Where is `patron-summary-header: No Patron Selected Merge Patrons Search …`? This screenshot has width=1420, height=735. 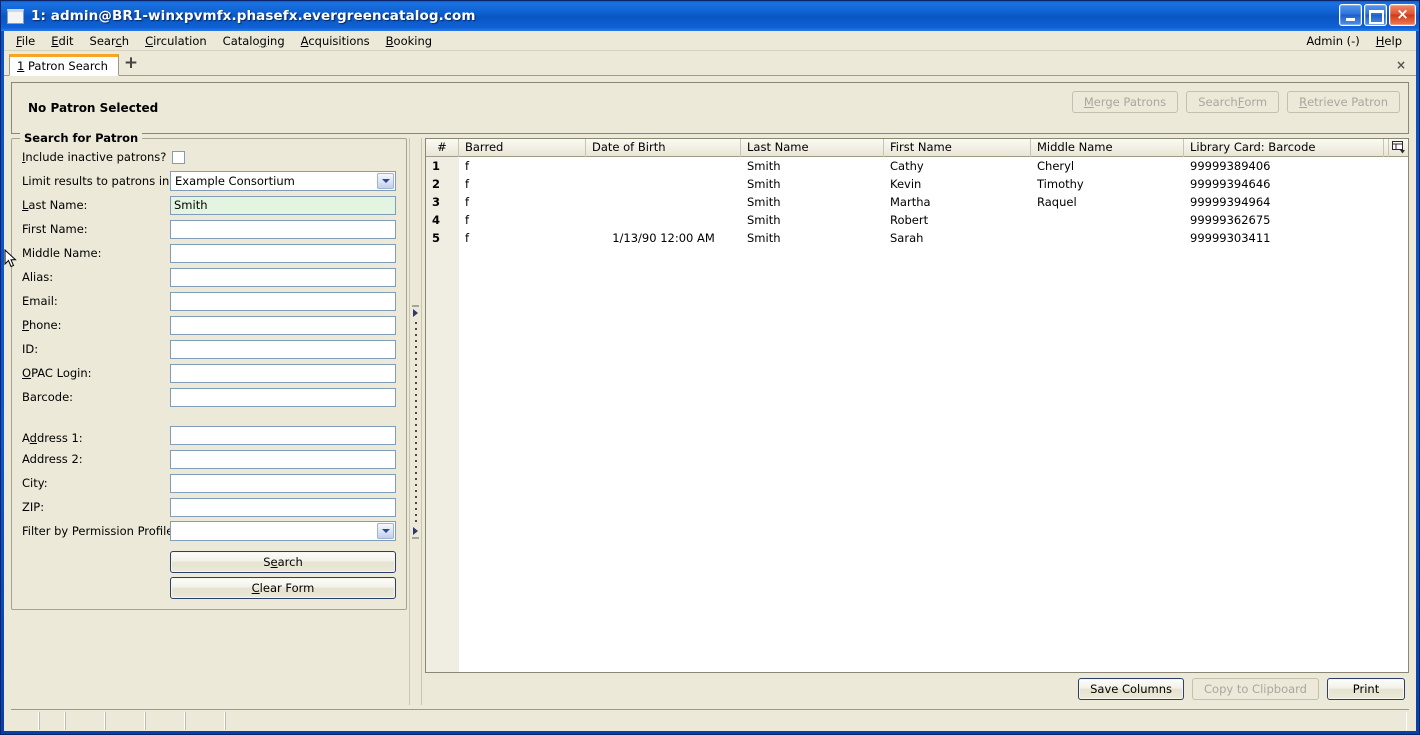 patron-summary-header: No Patron Selected Merge Patrons Search … is located at coordinates (710, 108).